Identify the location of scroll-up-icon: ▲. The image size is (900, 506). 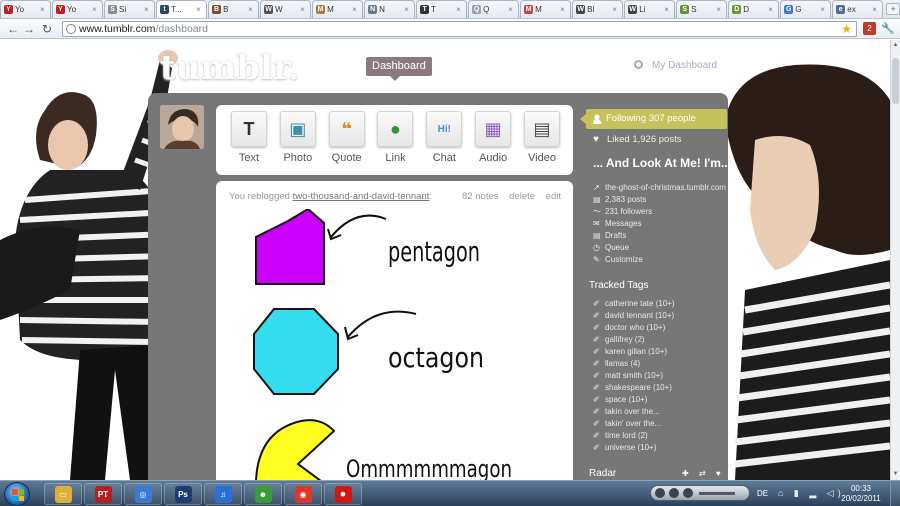
(895, 45).